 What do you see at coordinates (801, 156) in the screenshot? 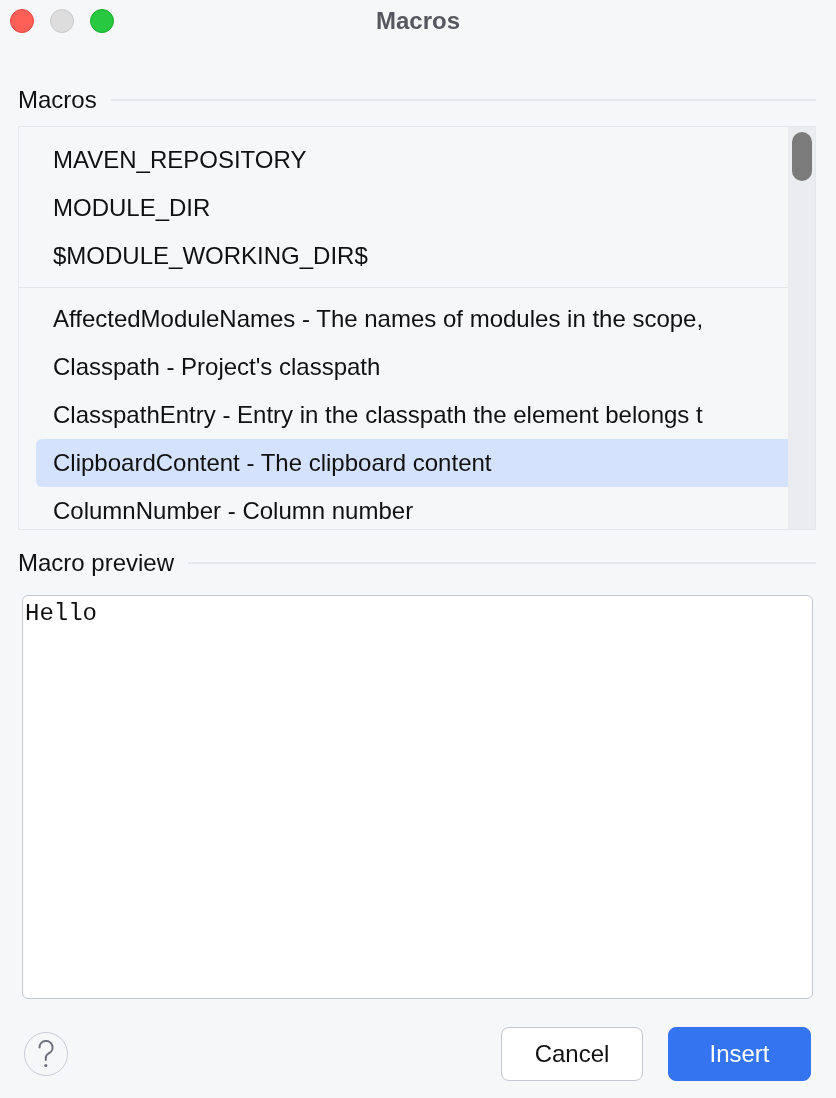
I see `scrollbar-thumb` at bounding box center [801, 156].